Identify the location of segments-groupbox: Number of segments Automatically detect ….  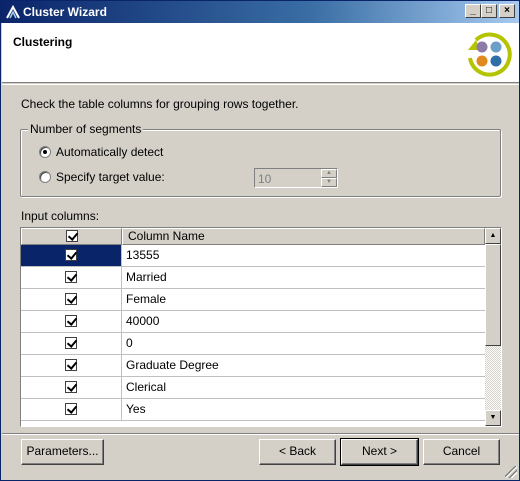
(260, 159).